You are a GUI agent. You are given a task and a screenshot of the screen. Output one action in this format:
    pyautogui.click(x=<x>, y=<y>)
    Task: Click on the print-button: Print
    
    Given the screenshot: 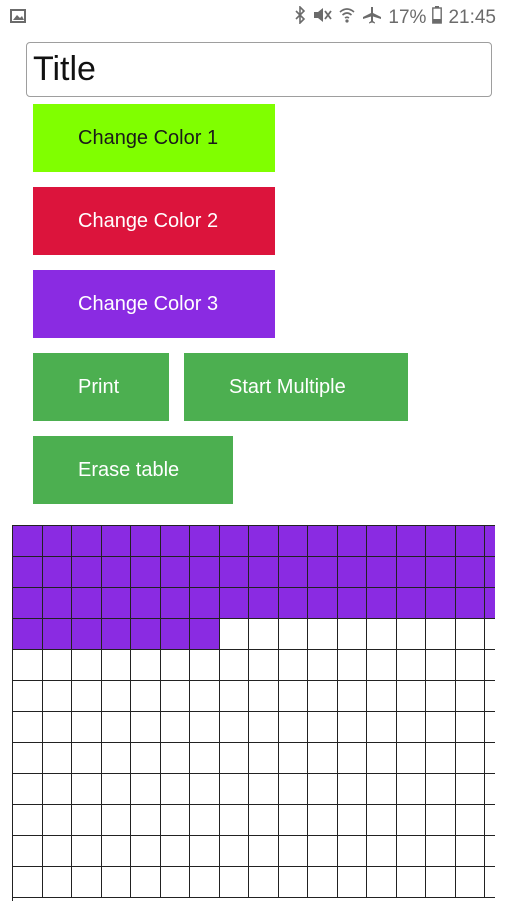 What is the action you would take?
    pyautogui.click(x=101, y=387)
    